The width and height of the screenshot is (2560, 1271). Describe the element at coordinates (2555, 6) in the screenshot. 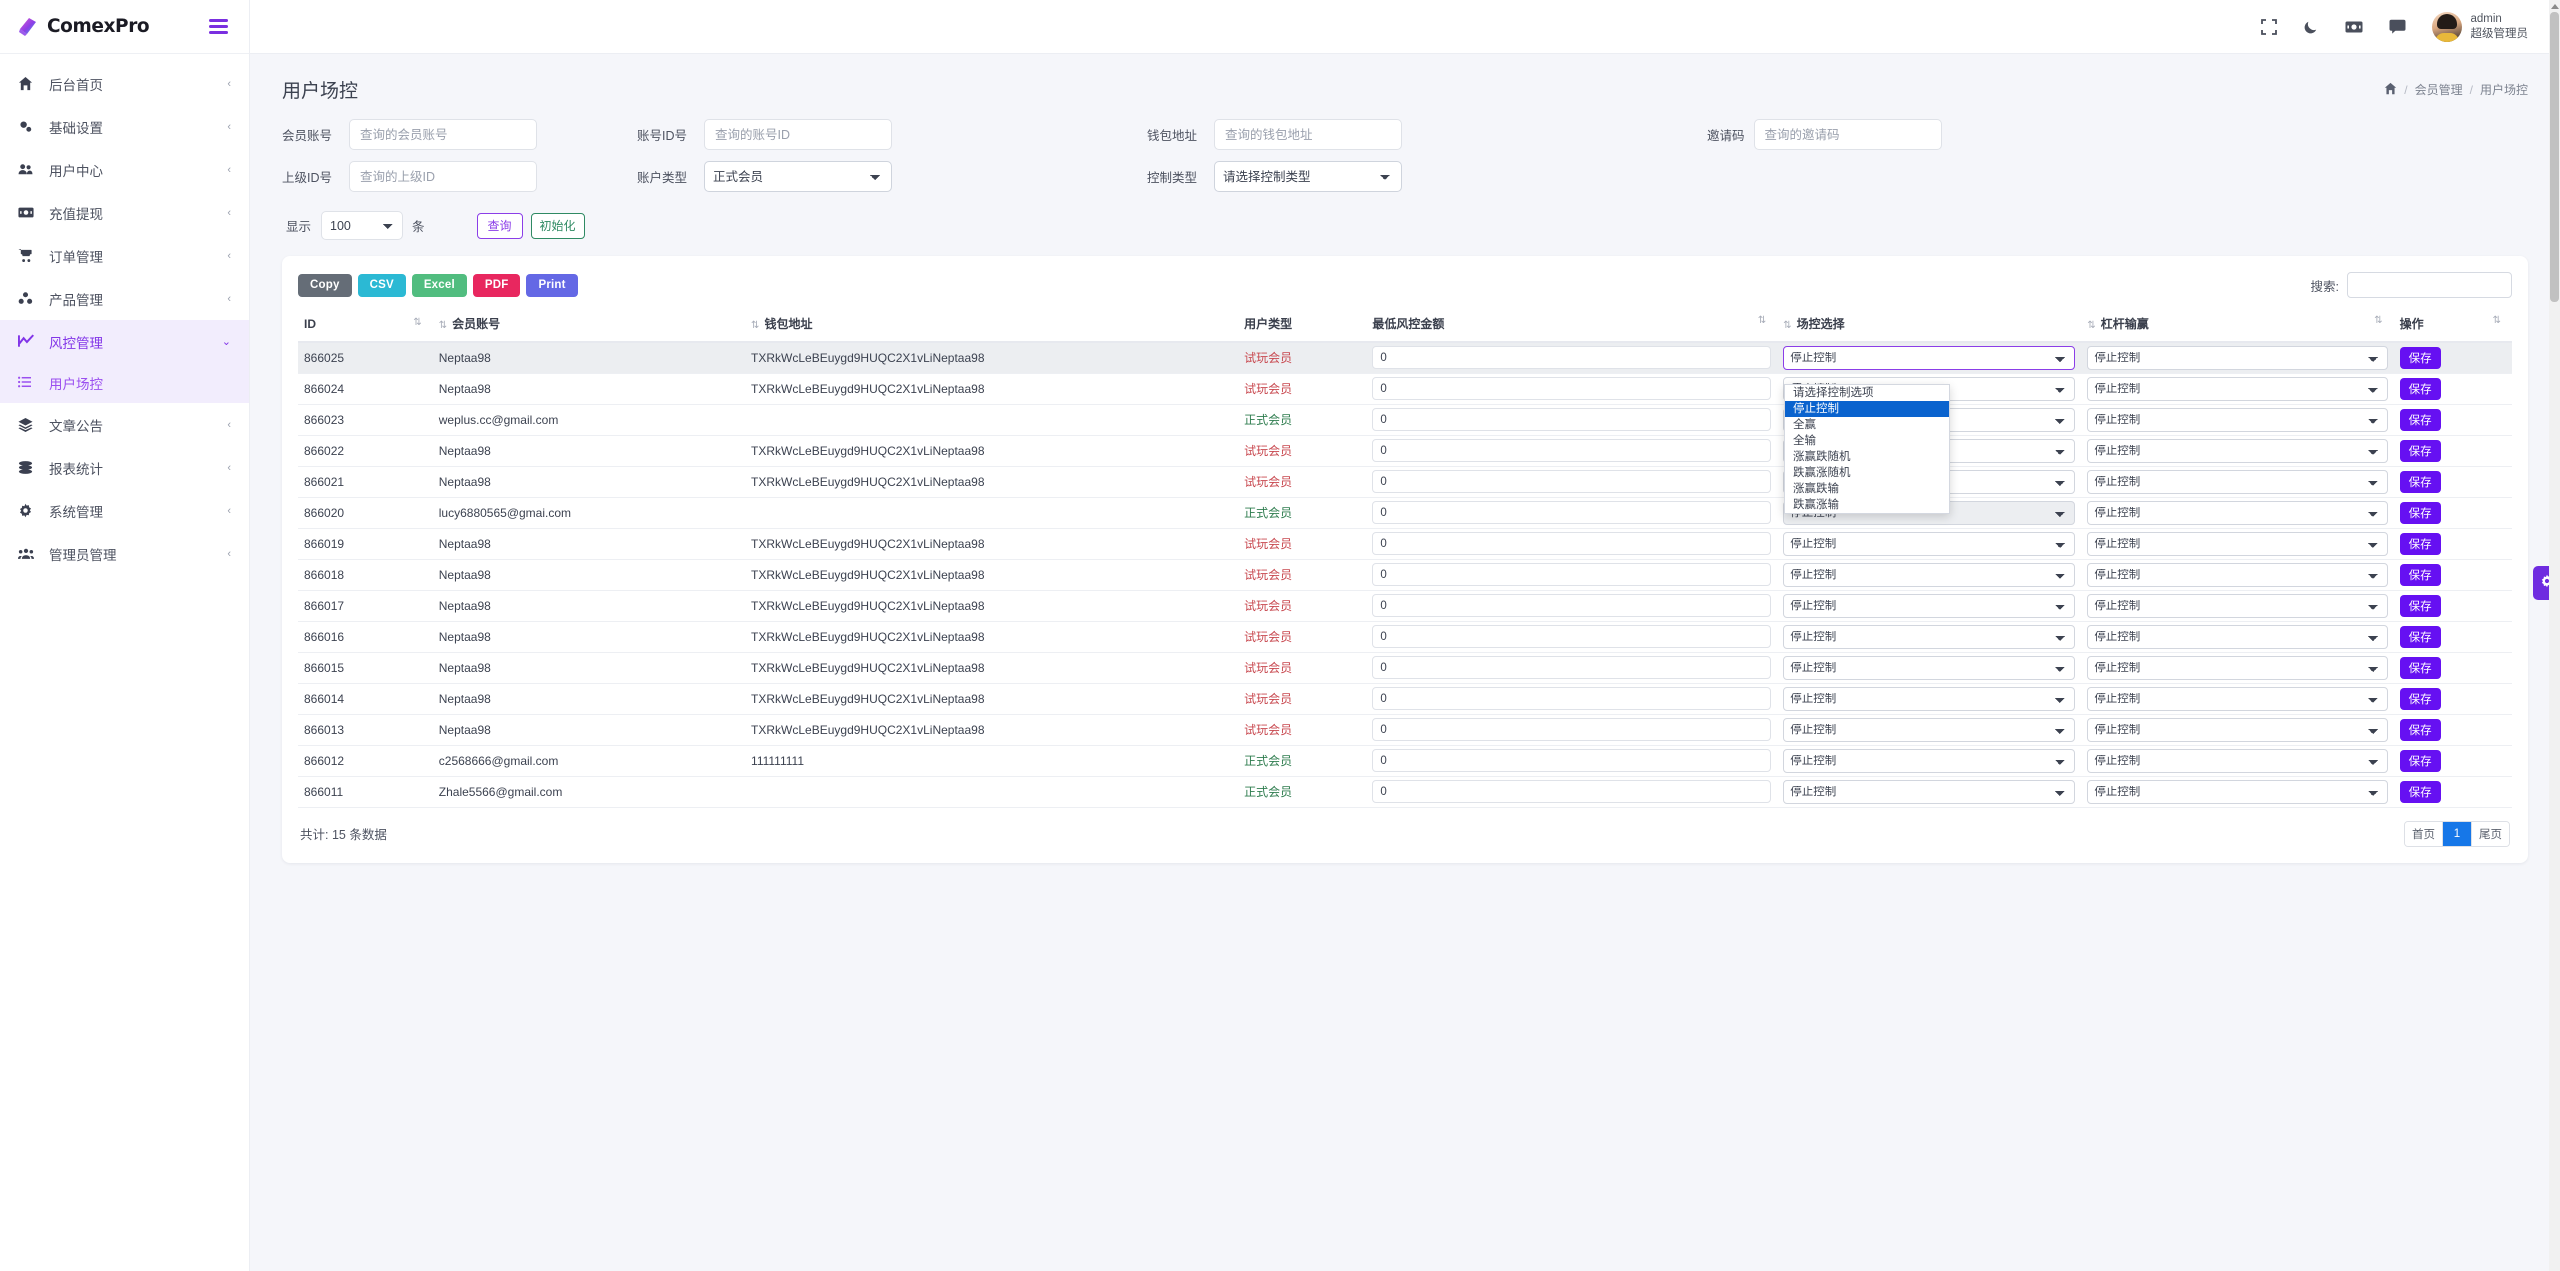

I see `scroll-up-arrow-icon` at that location.